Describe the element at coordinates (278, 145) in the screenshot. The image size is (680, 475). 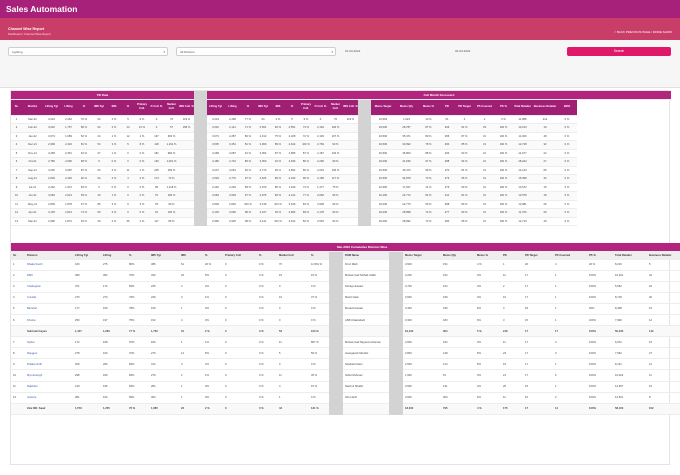
I see `table-cell: 89 %` at that location.